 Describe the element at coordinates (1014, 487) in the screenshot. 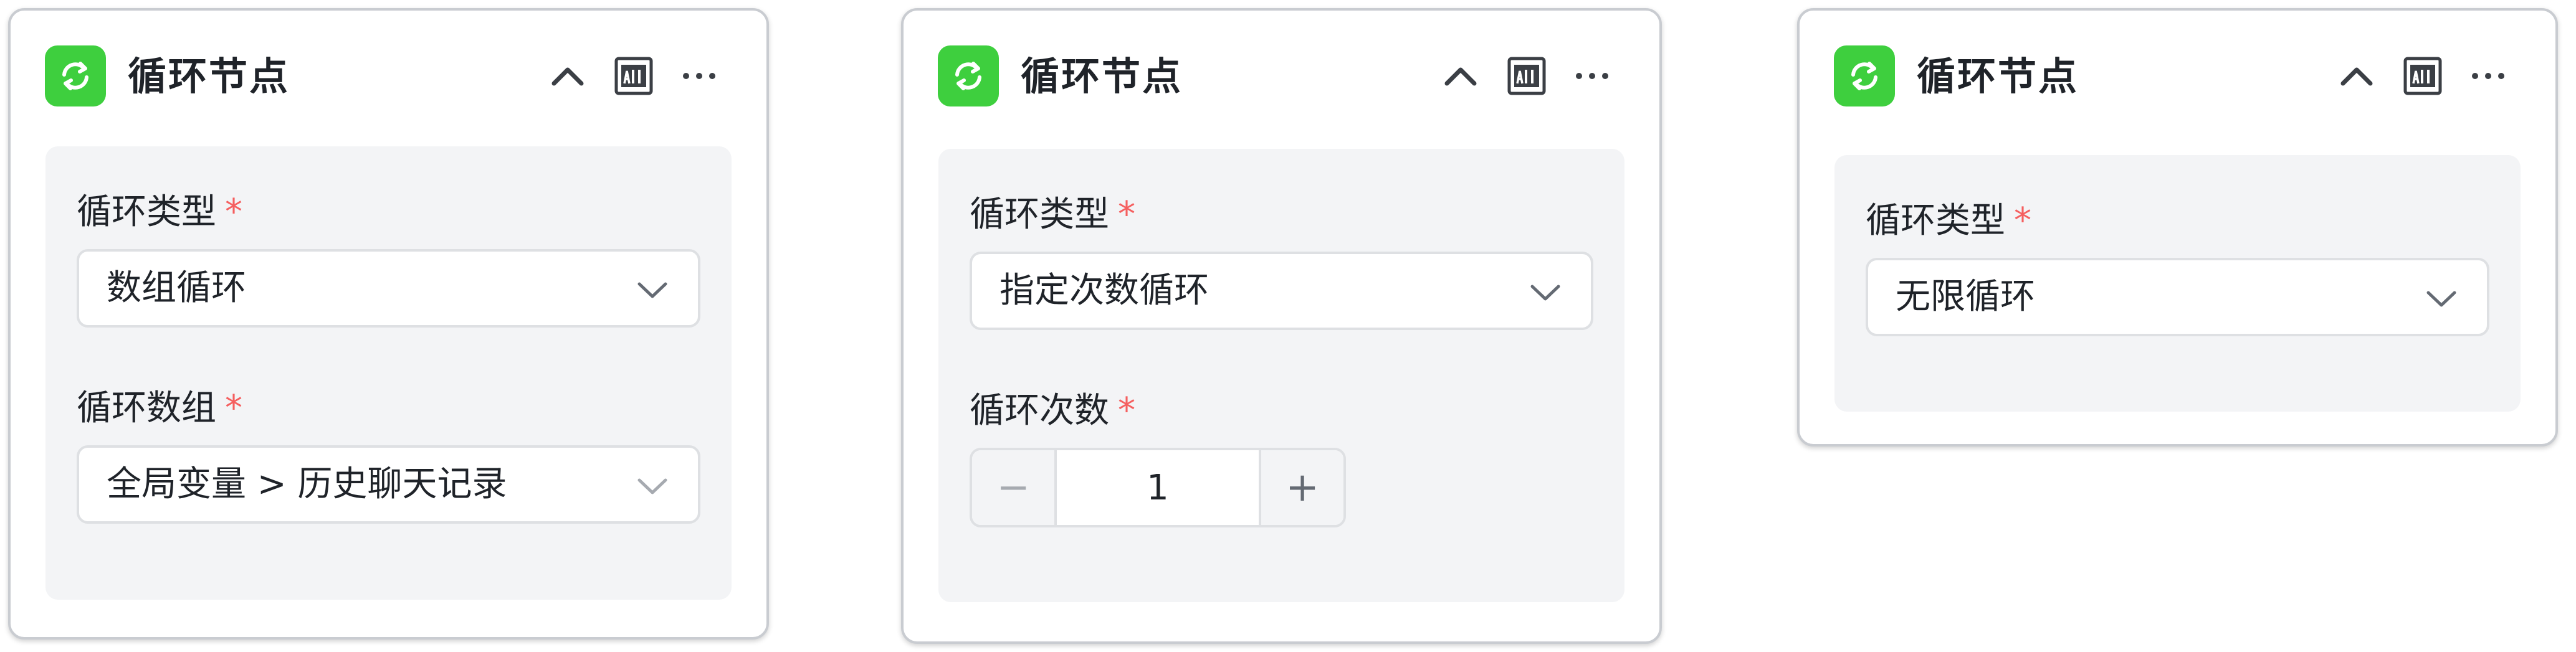

I see `decrement-button: −` at that location.